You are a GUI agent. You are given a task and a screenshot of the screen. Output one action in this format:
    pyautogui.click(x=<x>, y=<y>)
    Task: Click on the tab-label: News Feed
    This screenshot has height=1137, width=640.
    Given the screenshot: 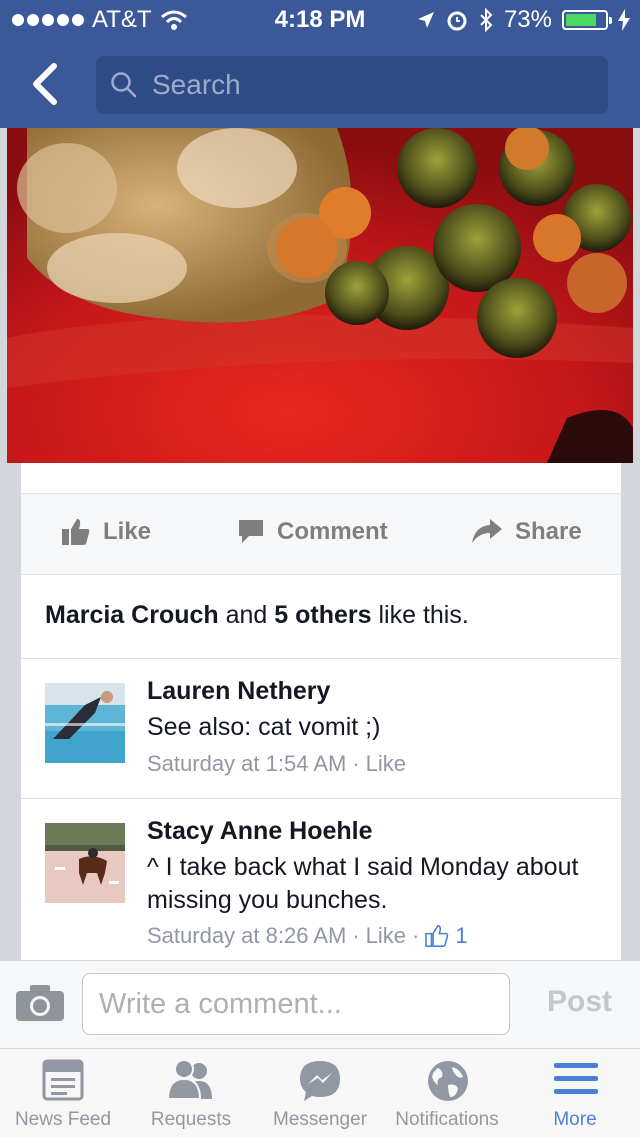 What is the action you would take?
    pyautogui.click(x=63, y=1119)
    